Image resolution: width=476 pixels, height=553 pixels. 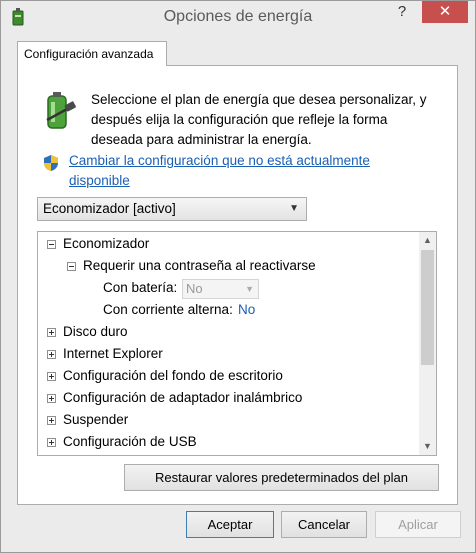 What do you see at coordinates (324, 524) in the screenshot?
I see `cancel-button: Cancelar` at bounding box center [324, 524].